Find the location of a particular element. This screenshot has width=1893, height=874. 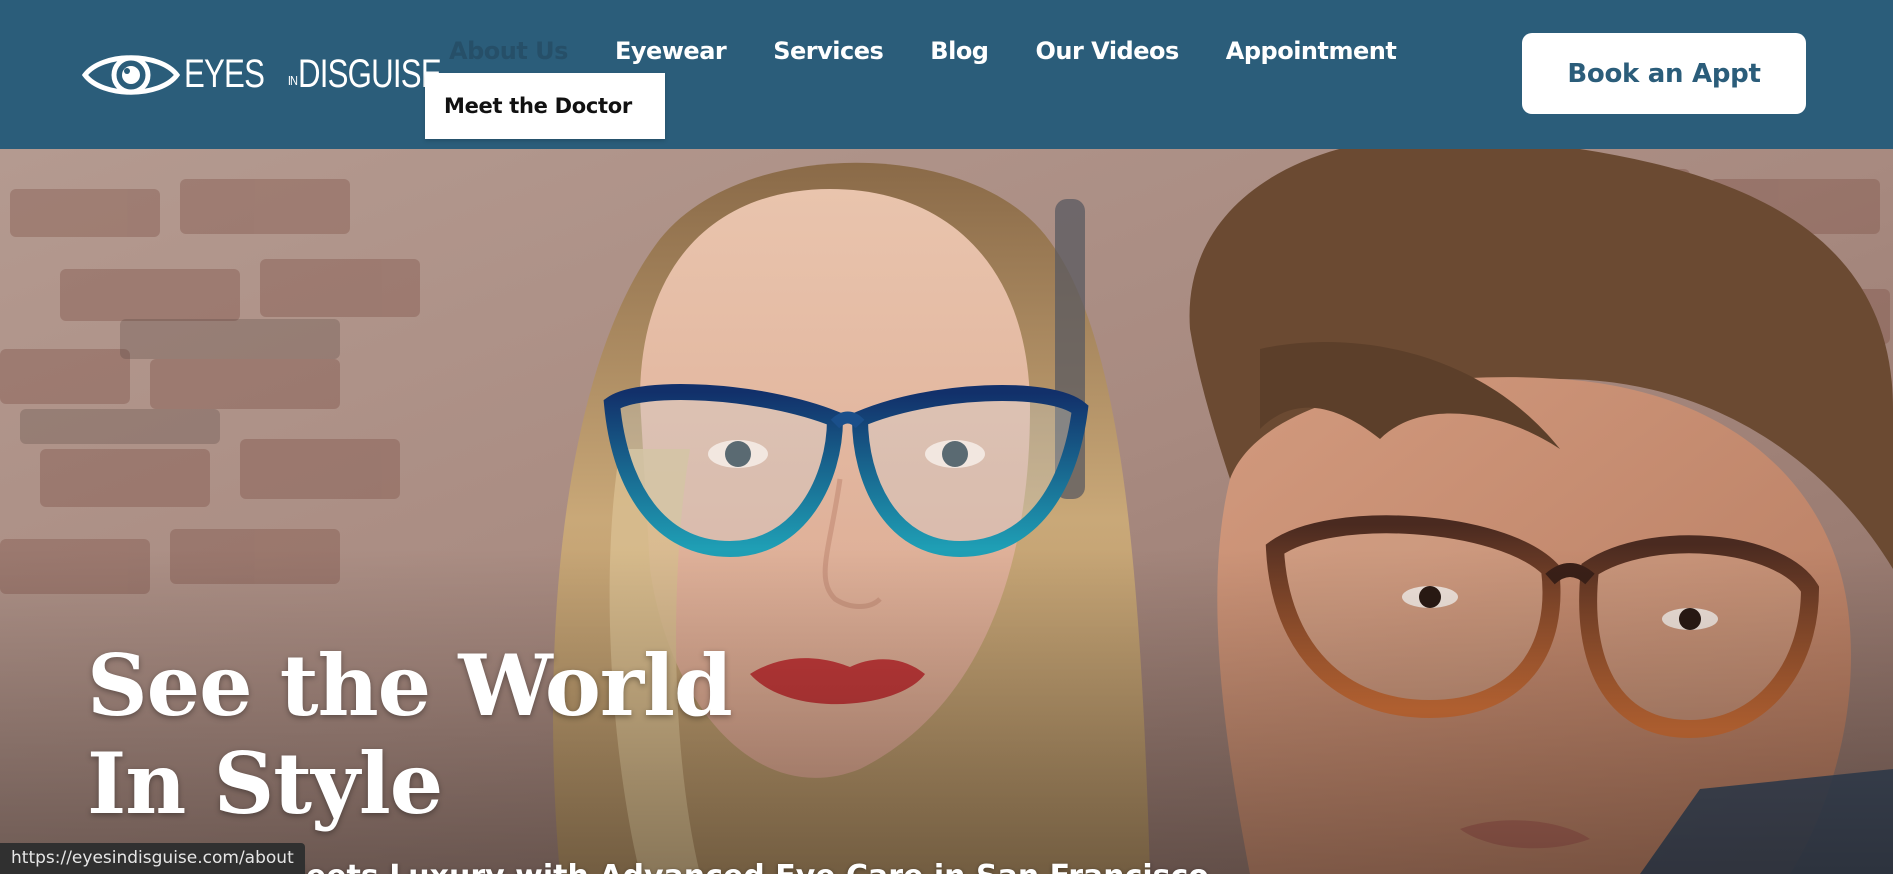

site-logo: EYES IN DISGUISE is located at coordinates (281, 74).